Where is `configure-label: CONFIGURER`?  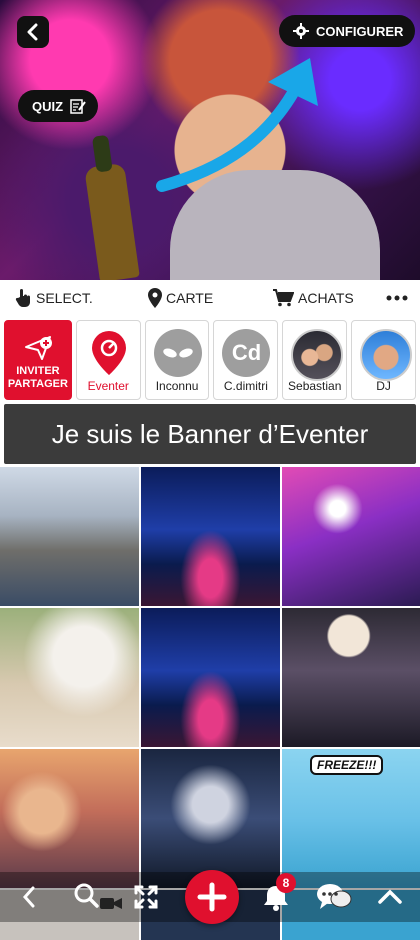
configure-label: CONFIGURER is located at coordinates (360, 31).